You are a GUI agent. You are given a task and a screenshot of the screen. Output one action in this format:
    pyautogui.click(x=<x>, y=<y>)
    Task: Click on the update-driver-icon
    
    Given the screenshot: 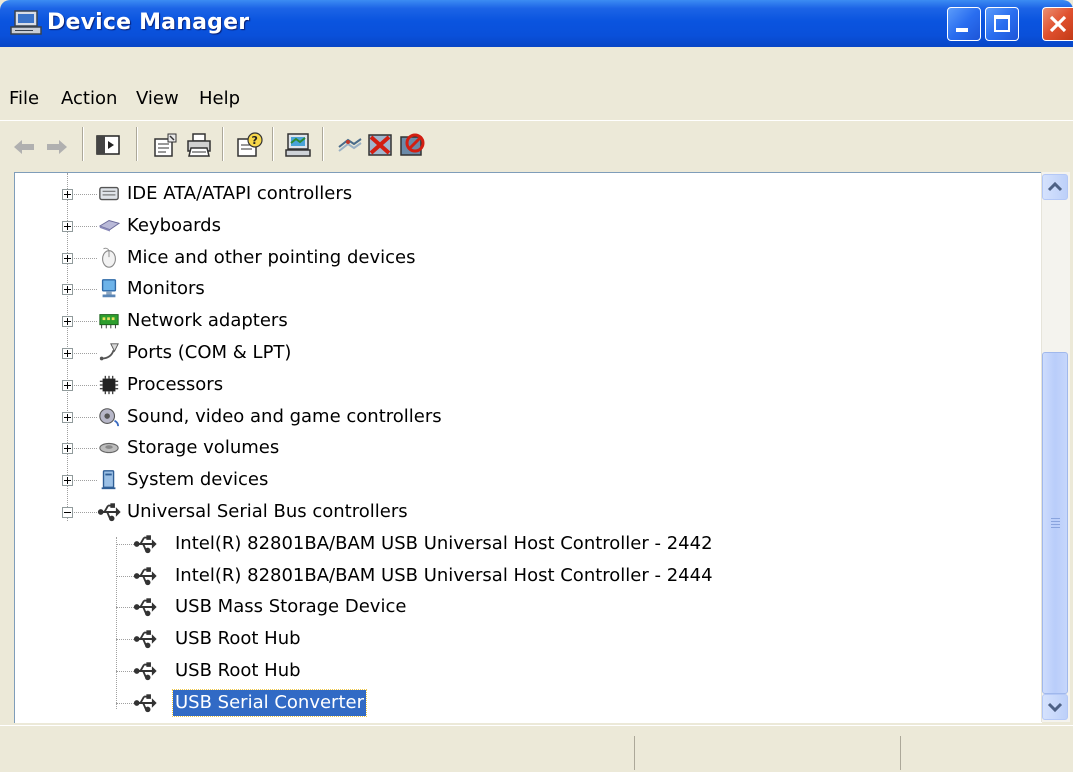 What is the action you would take?
    pyautogui.click(x=350, y=145)
    